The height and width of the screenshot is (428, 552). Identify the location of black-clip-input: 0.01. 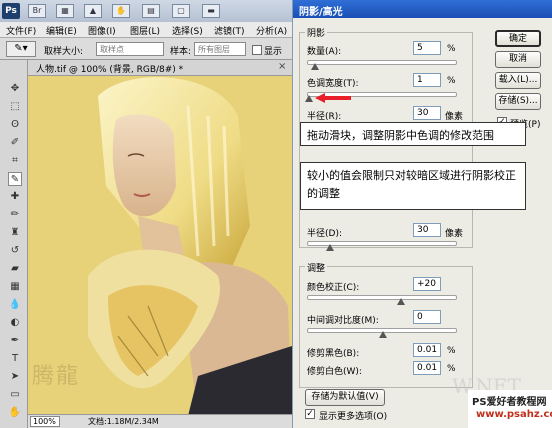
(427, 350).